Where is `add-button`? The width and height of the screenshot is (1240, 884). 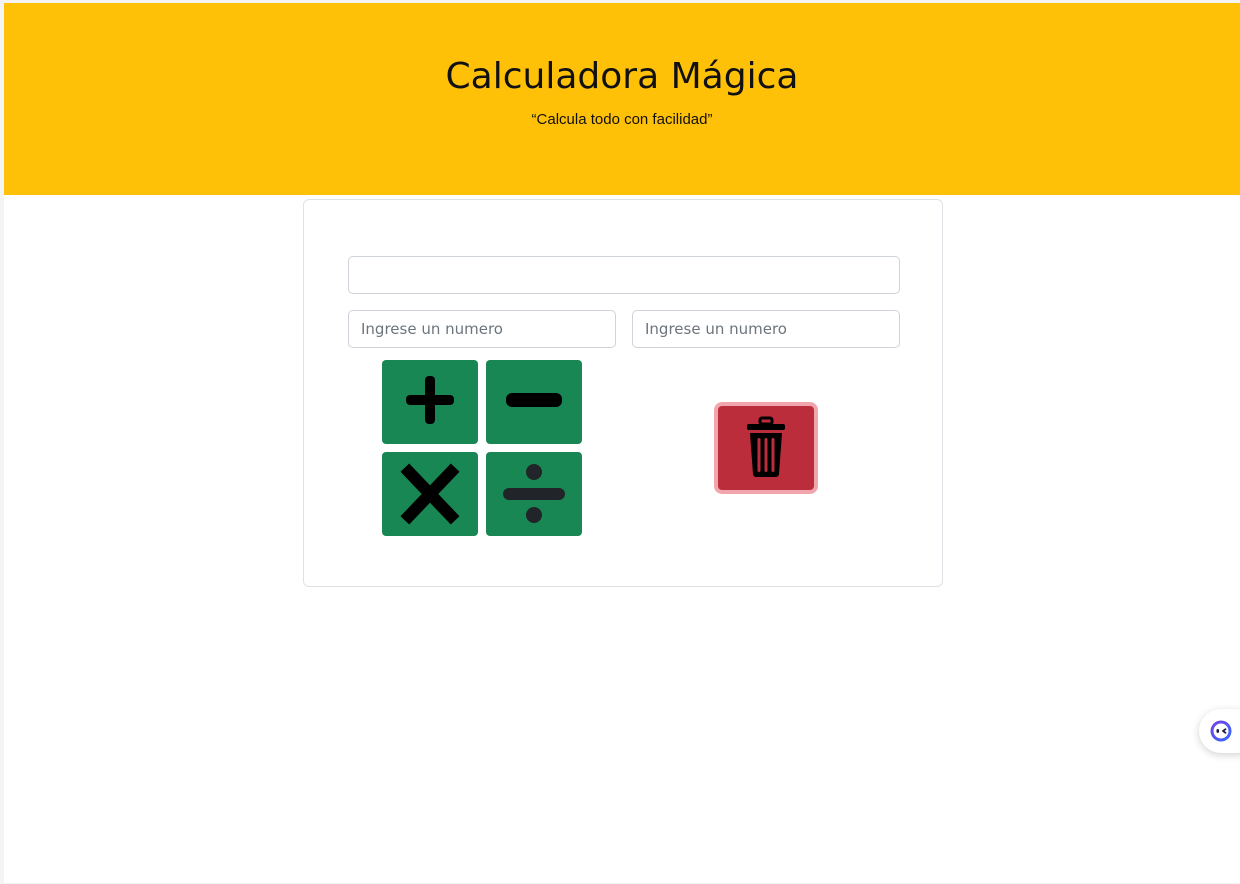 add-button is located at coordinates (430, 402).